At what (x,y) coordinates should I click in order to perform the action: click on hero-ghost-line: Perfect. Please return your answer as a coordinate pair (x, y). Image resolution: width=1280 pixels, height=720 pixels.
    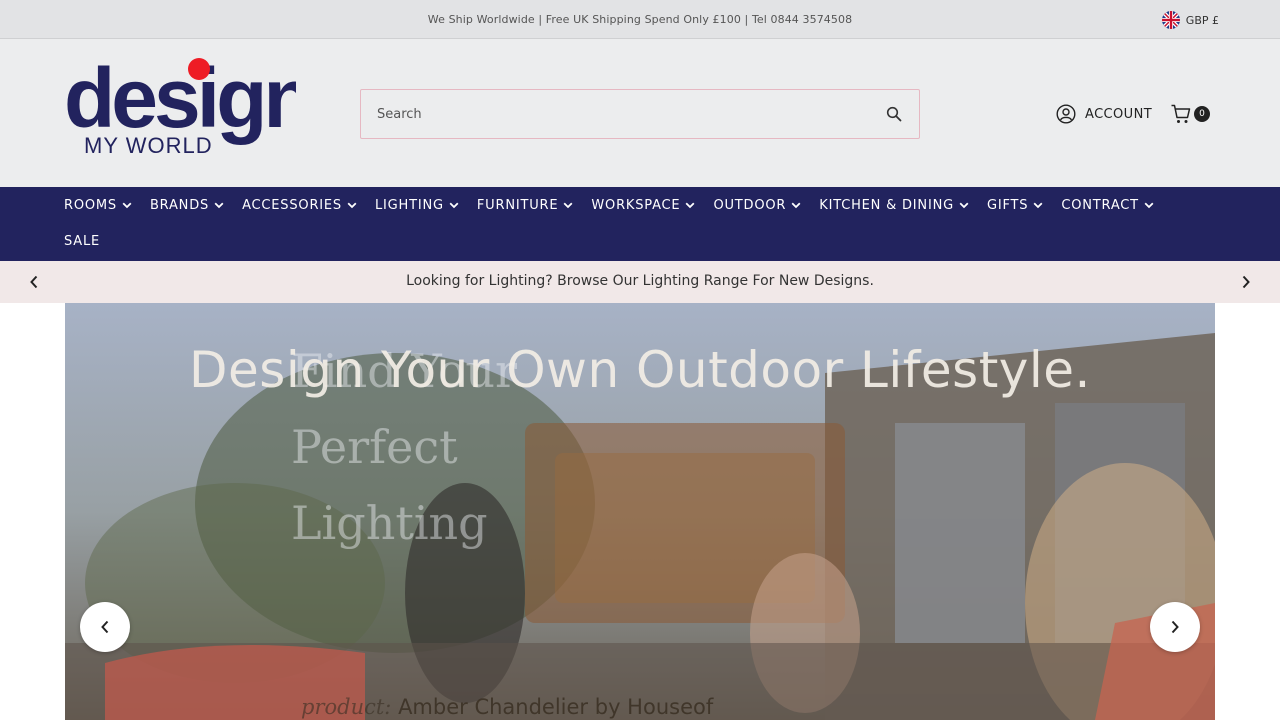
    Looking at the image, I should click on (374, 447).